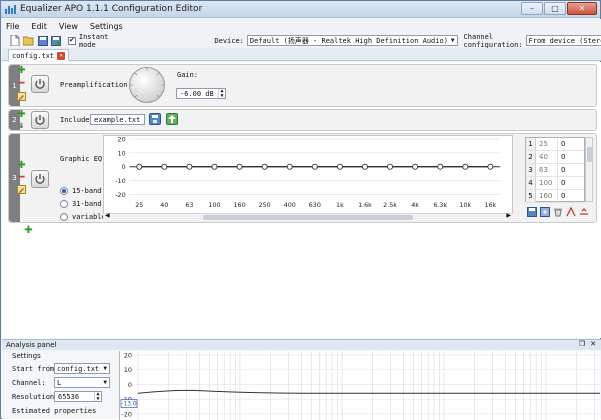  What do you see at coordinates (147, 85) in the screenshot?
I see `preamp-knob` at bounding box center [147, 85].